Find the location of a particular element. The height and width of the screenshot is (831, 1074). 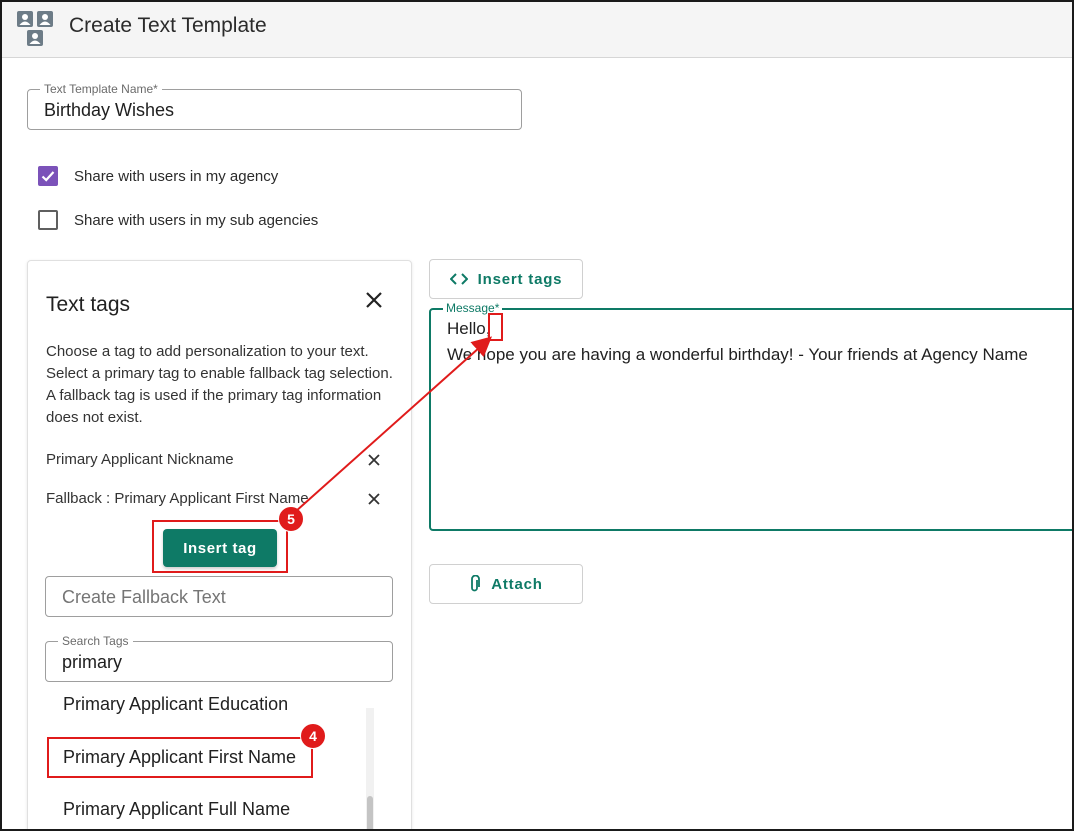

remove-primary-tag-icon is located at coordinates (374, 460).